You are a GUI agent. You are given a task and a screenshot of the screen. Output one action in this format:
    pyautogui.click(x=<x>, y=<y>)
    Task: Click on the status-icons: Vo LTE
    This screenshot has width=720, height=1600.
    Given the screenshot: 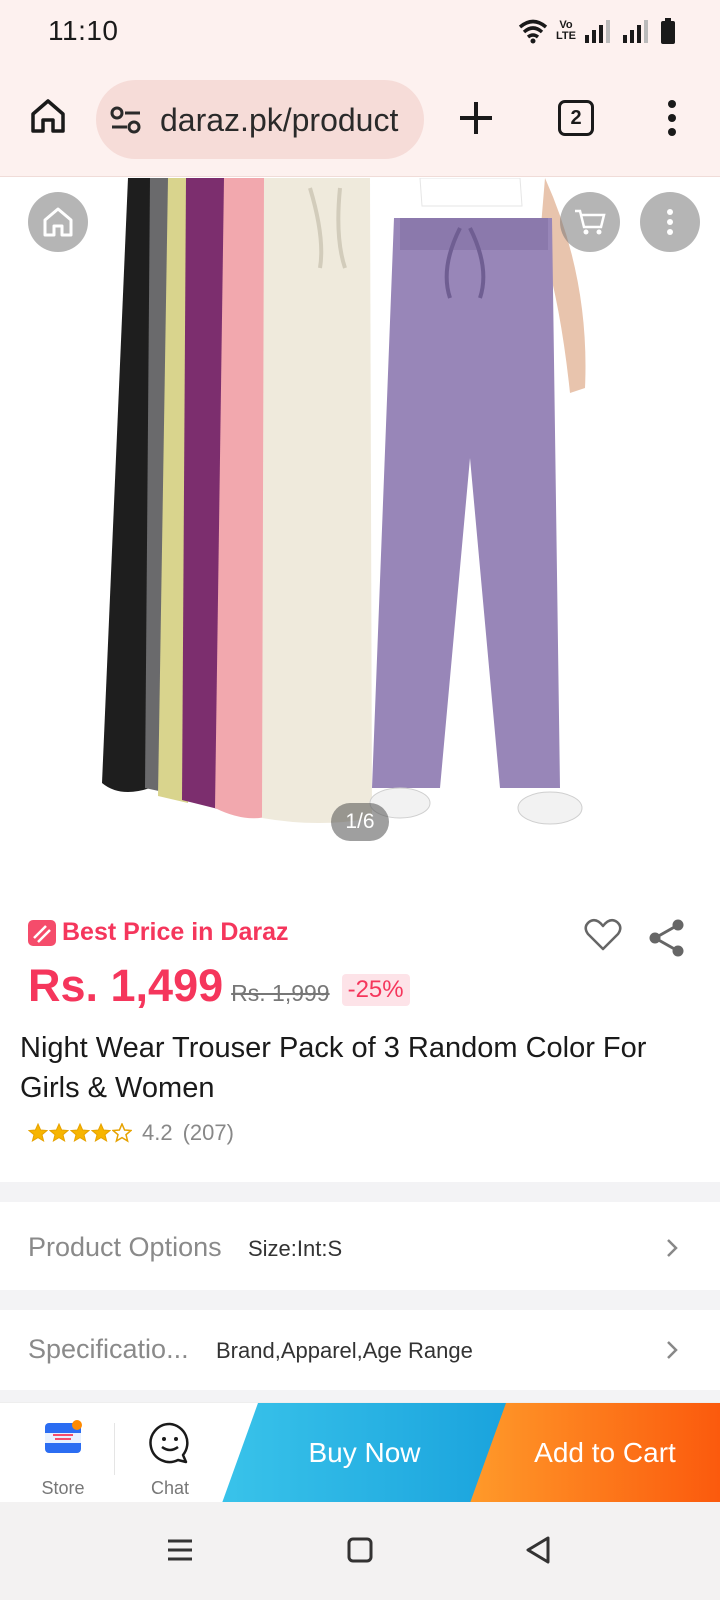 What is the action you would take?
    pyautogui.click(x=597, y=31)
    